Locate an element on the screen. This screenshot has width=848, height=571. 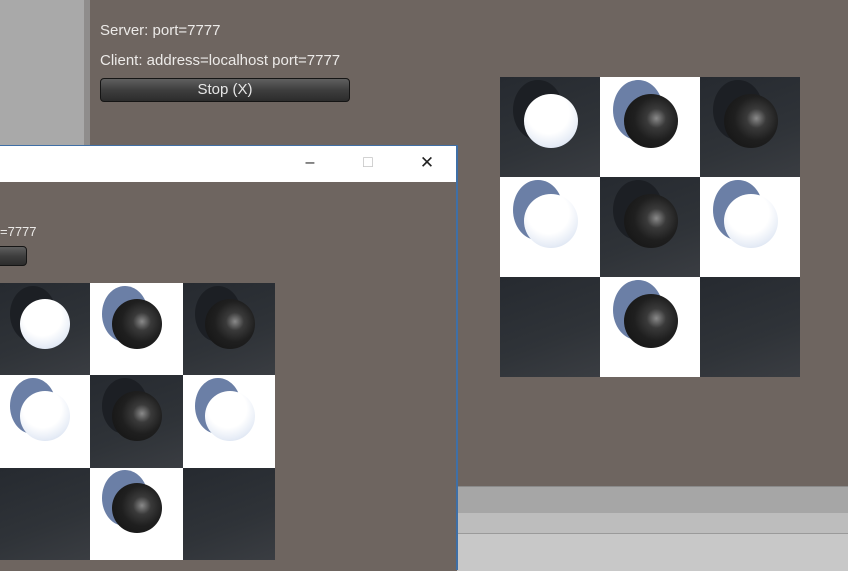
maximize-icon: □ is located at coordinates (368, 162).